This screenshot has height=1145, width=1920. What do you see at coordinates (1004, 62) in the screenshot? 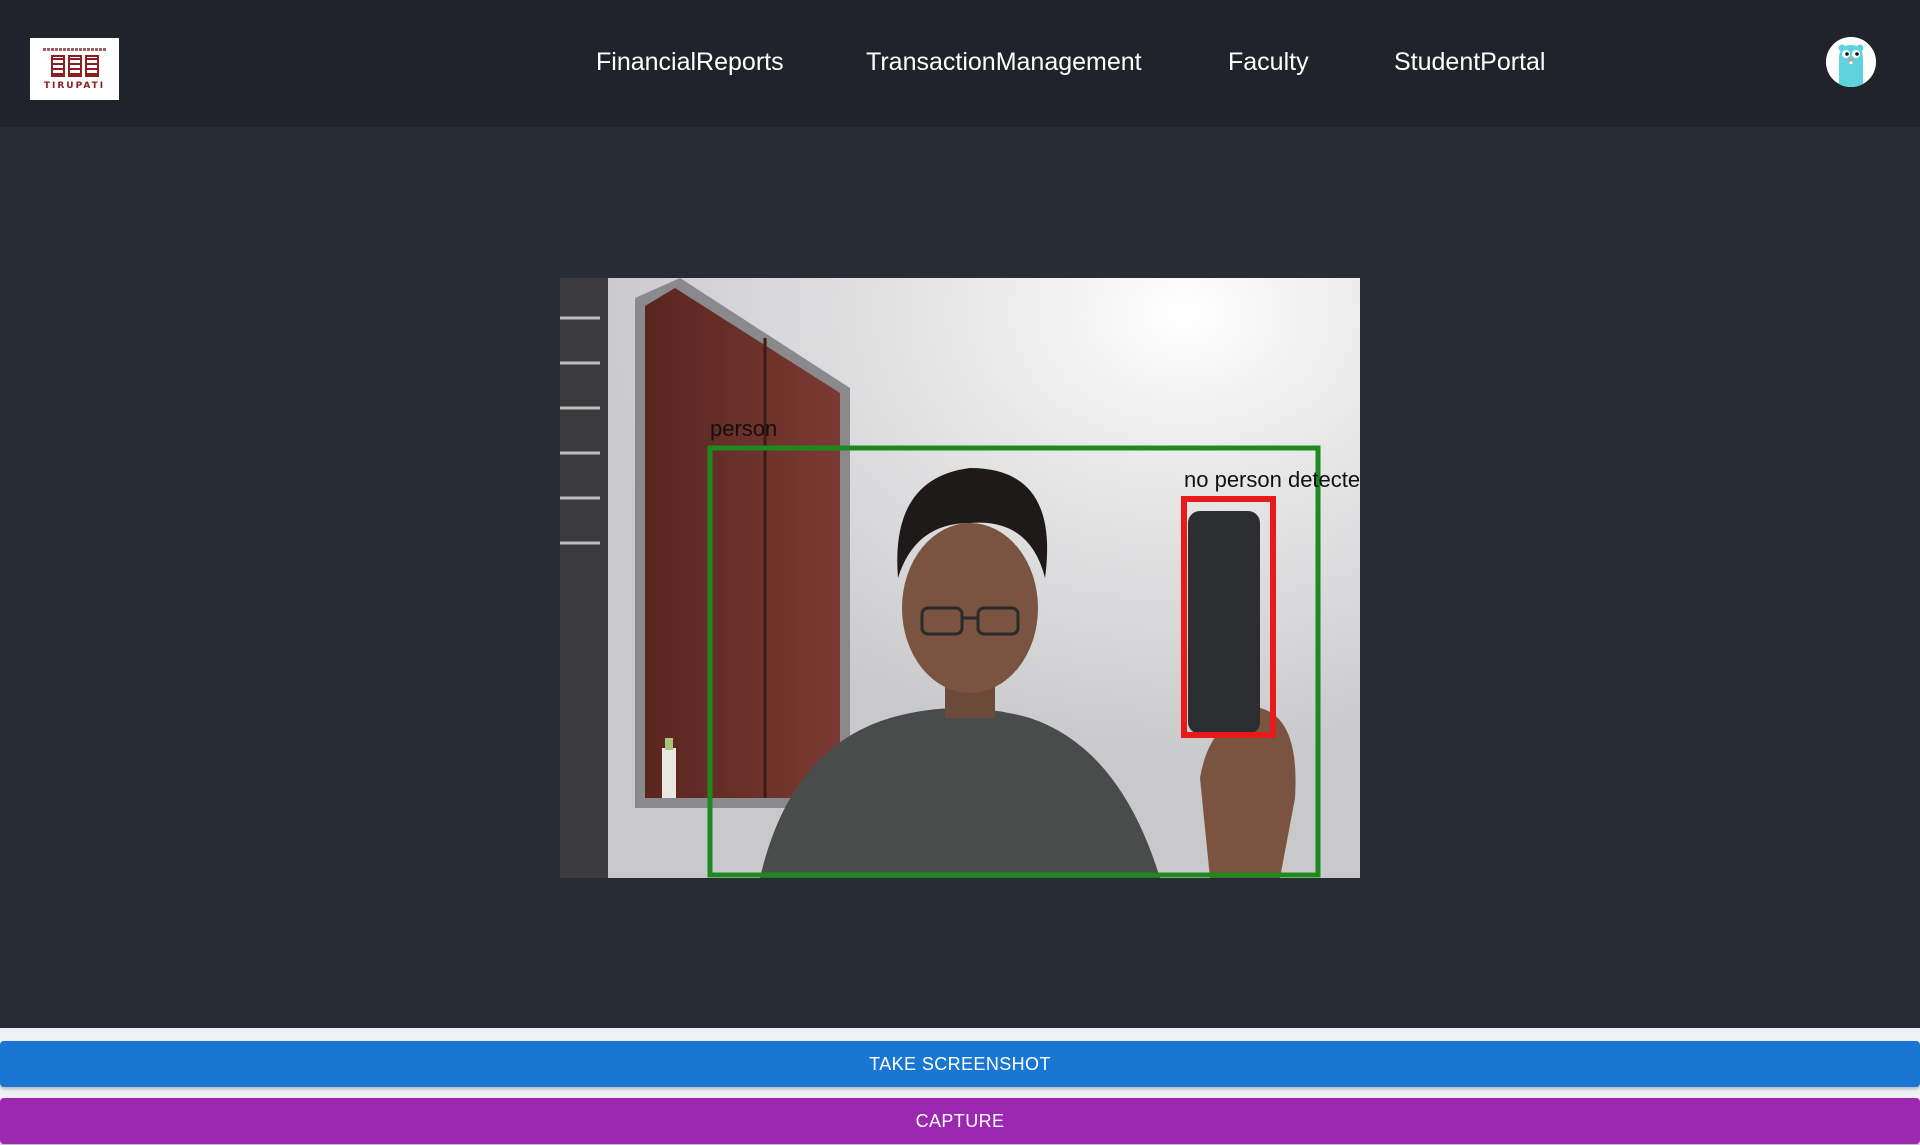
I see `nav-link-transaction-management: TransactionManagement` at bounding box center [1004, 62].